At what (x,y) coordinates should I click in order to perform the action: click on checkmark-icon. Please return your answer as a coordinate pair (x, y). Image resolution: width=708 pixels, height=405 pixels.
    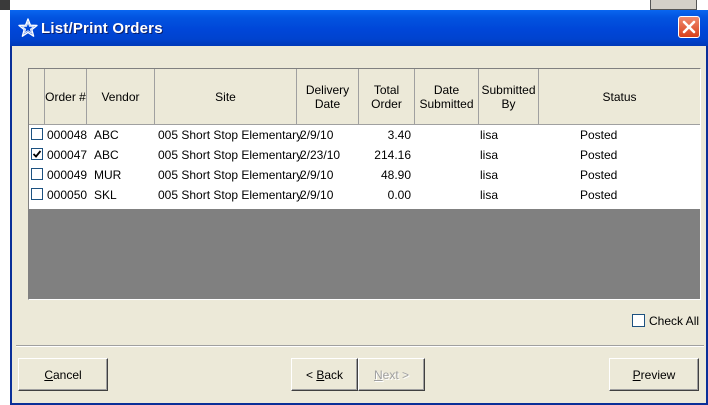
    Looking at the image, I should click on (37, 154).